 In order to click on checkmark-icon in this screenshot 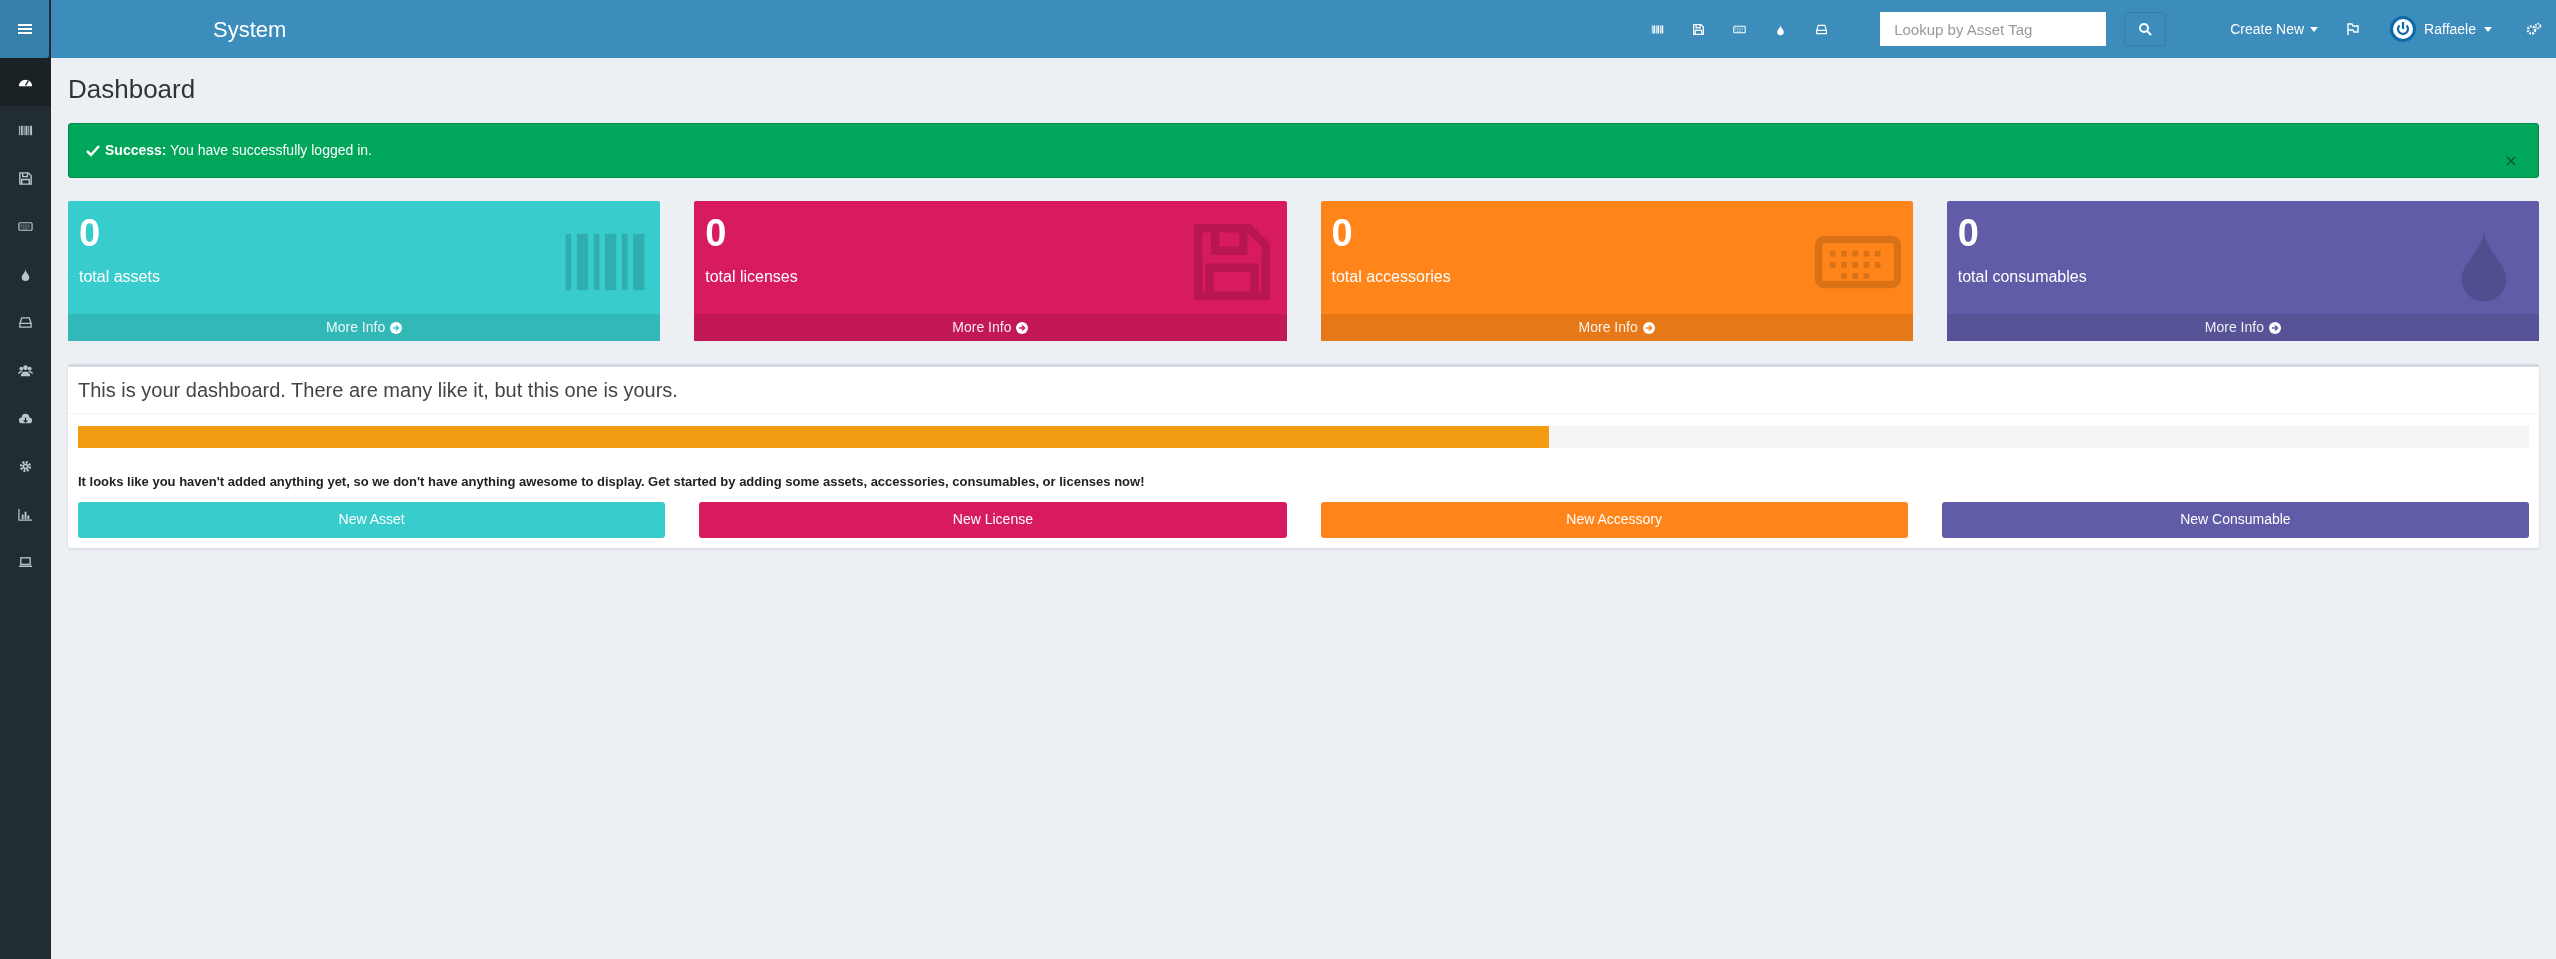, I will do `click(93, 150)`.